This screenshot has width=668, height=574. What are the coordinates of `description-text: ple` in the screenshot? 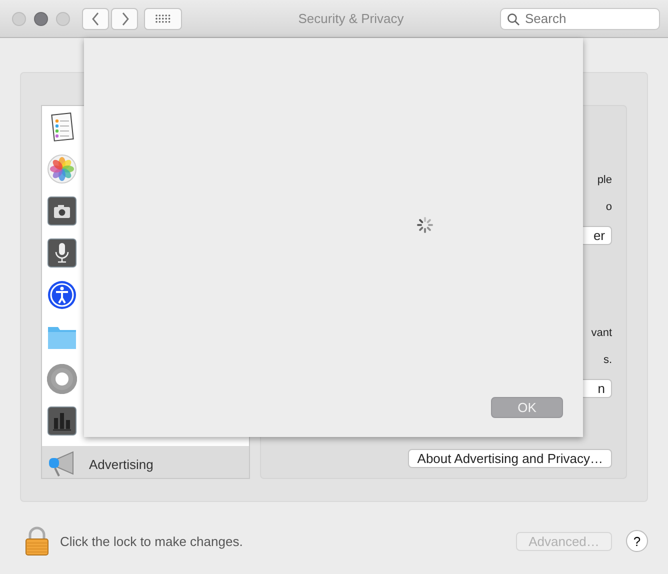 It's located at (604, 180).